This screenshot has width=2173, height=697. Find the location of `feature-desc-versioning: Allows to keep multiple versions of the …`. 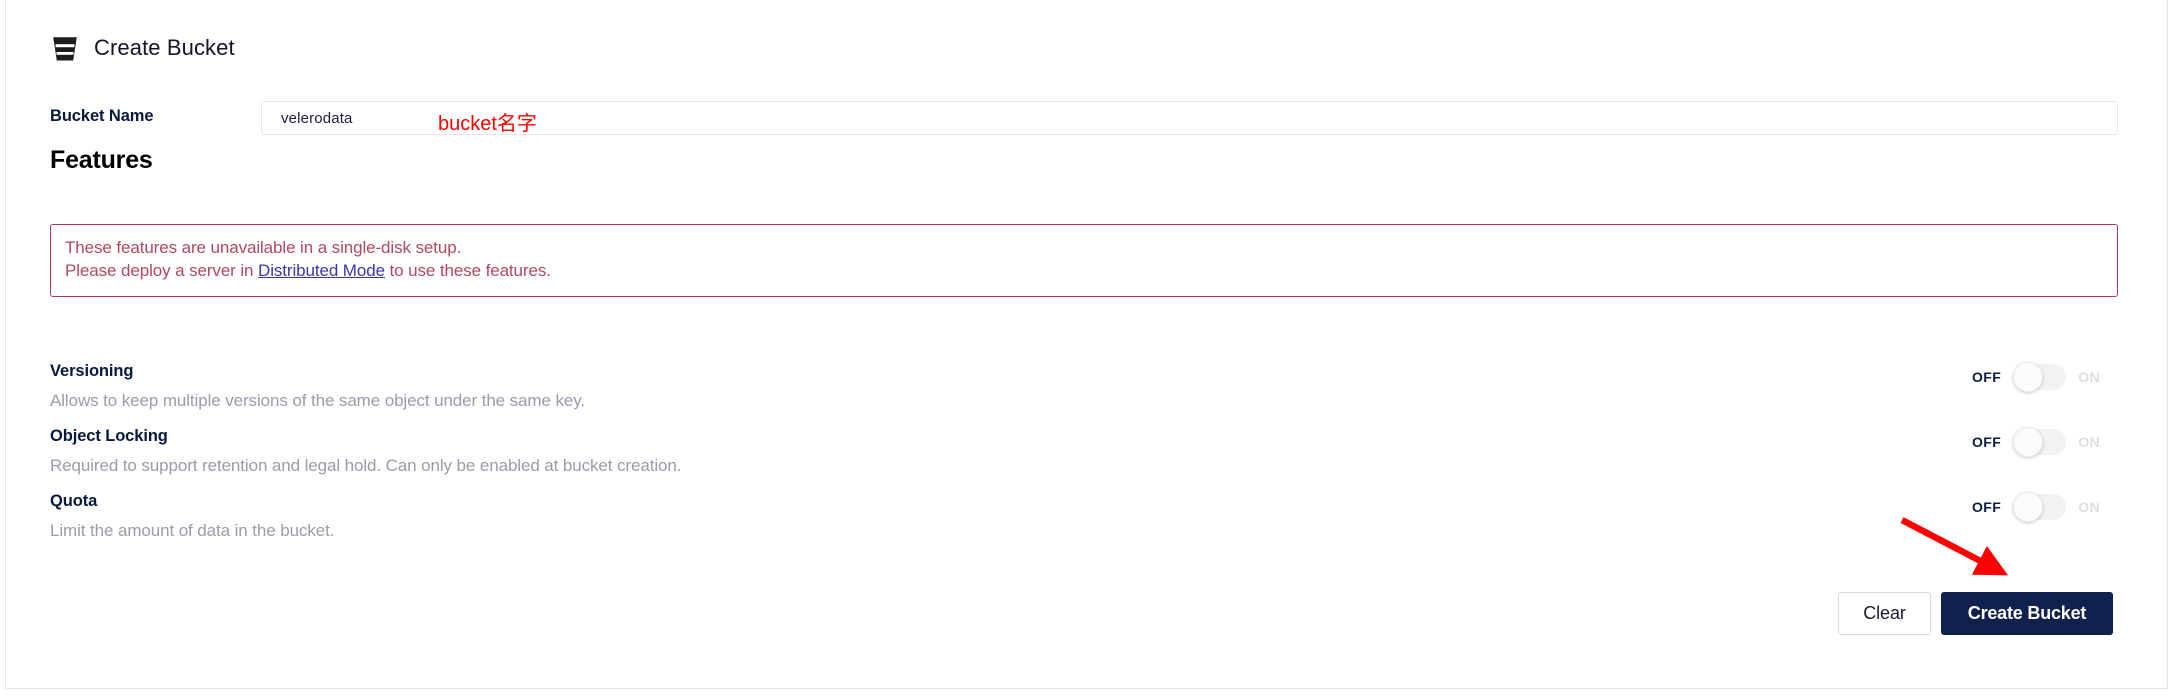

feature-desc-versioning: Allows to keep multiple versions of the … is located at coordinates (317, 400).